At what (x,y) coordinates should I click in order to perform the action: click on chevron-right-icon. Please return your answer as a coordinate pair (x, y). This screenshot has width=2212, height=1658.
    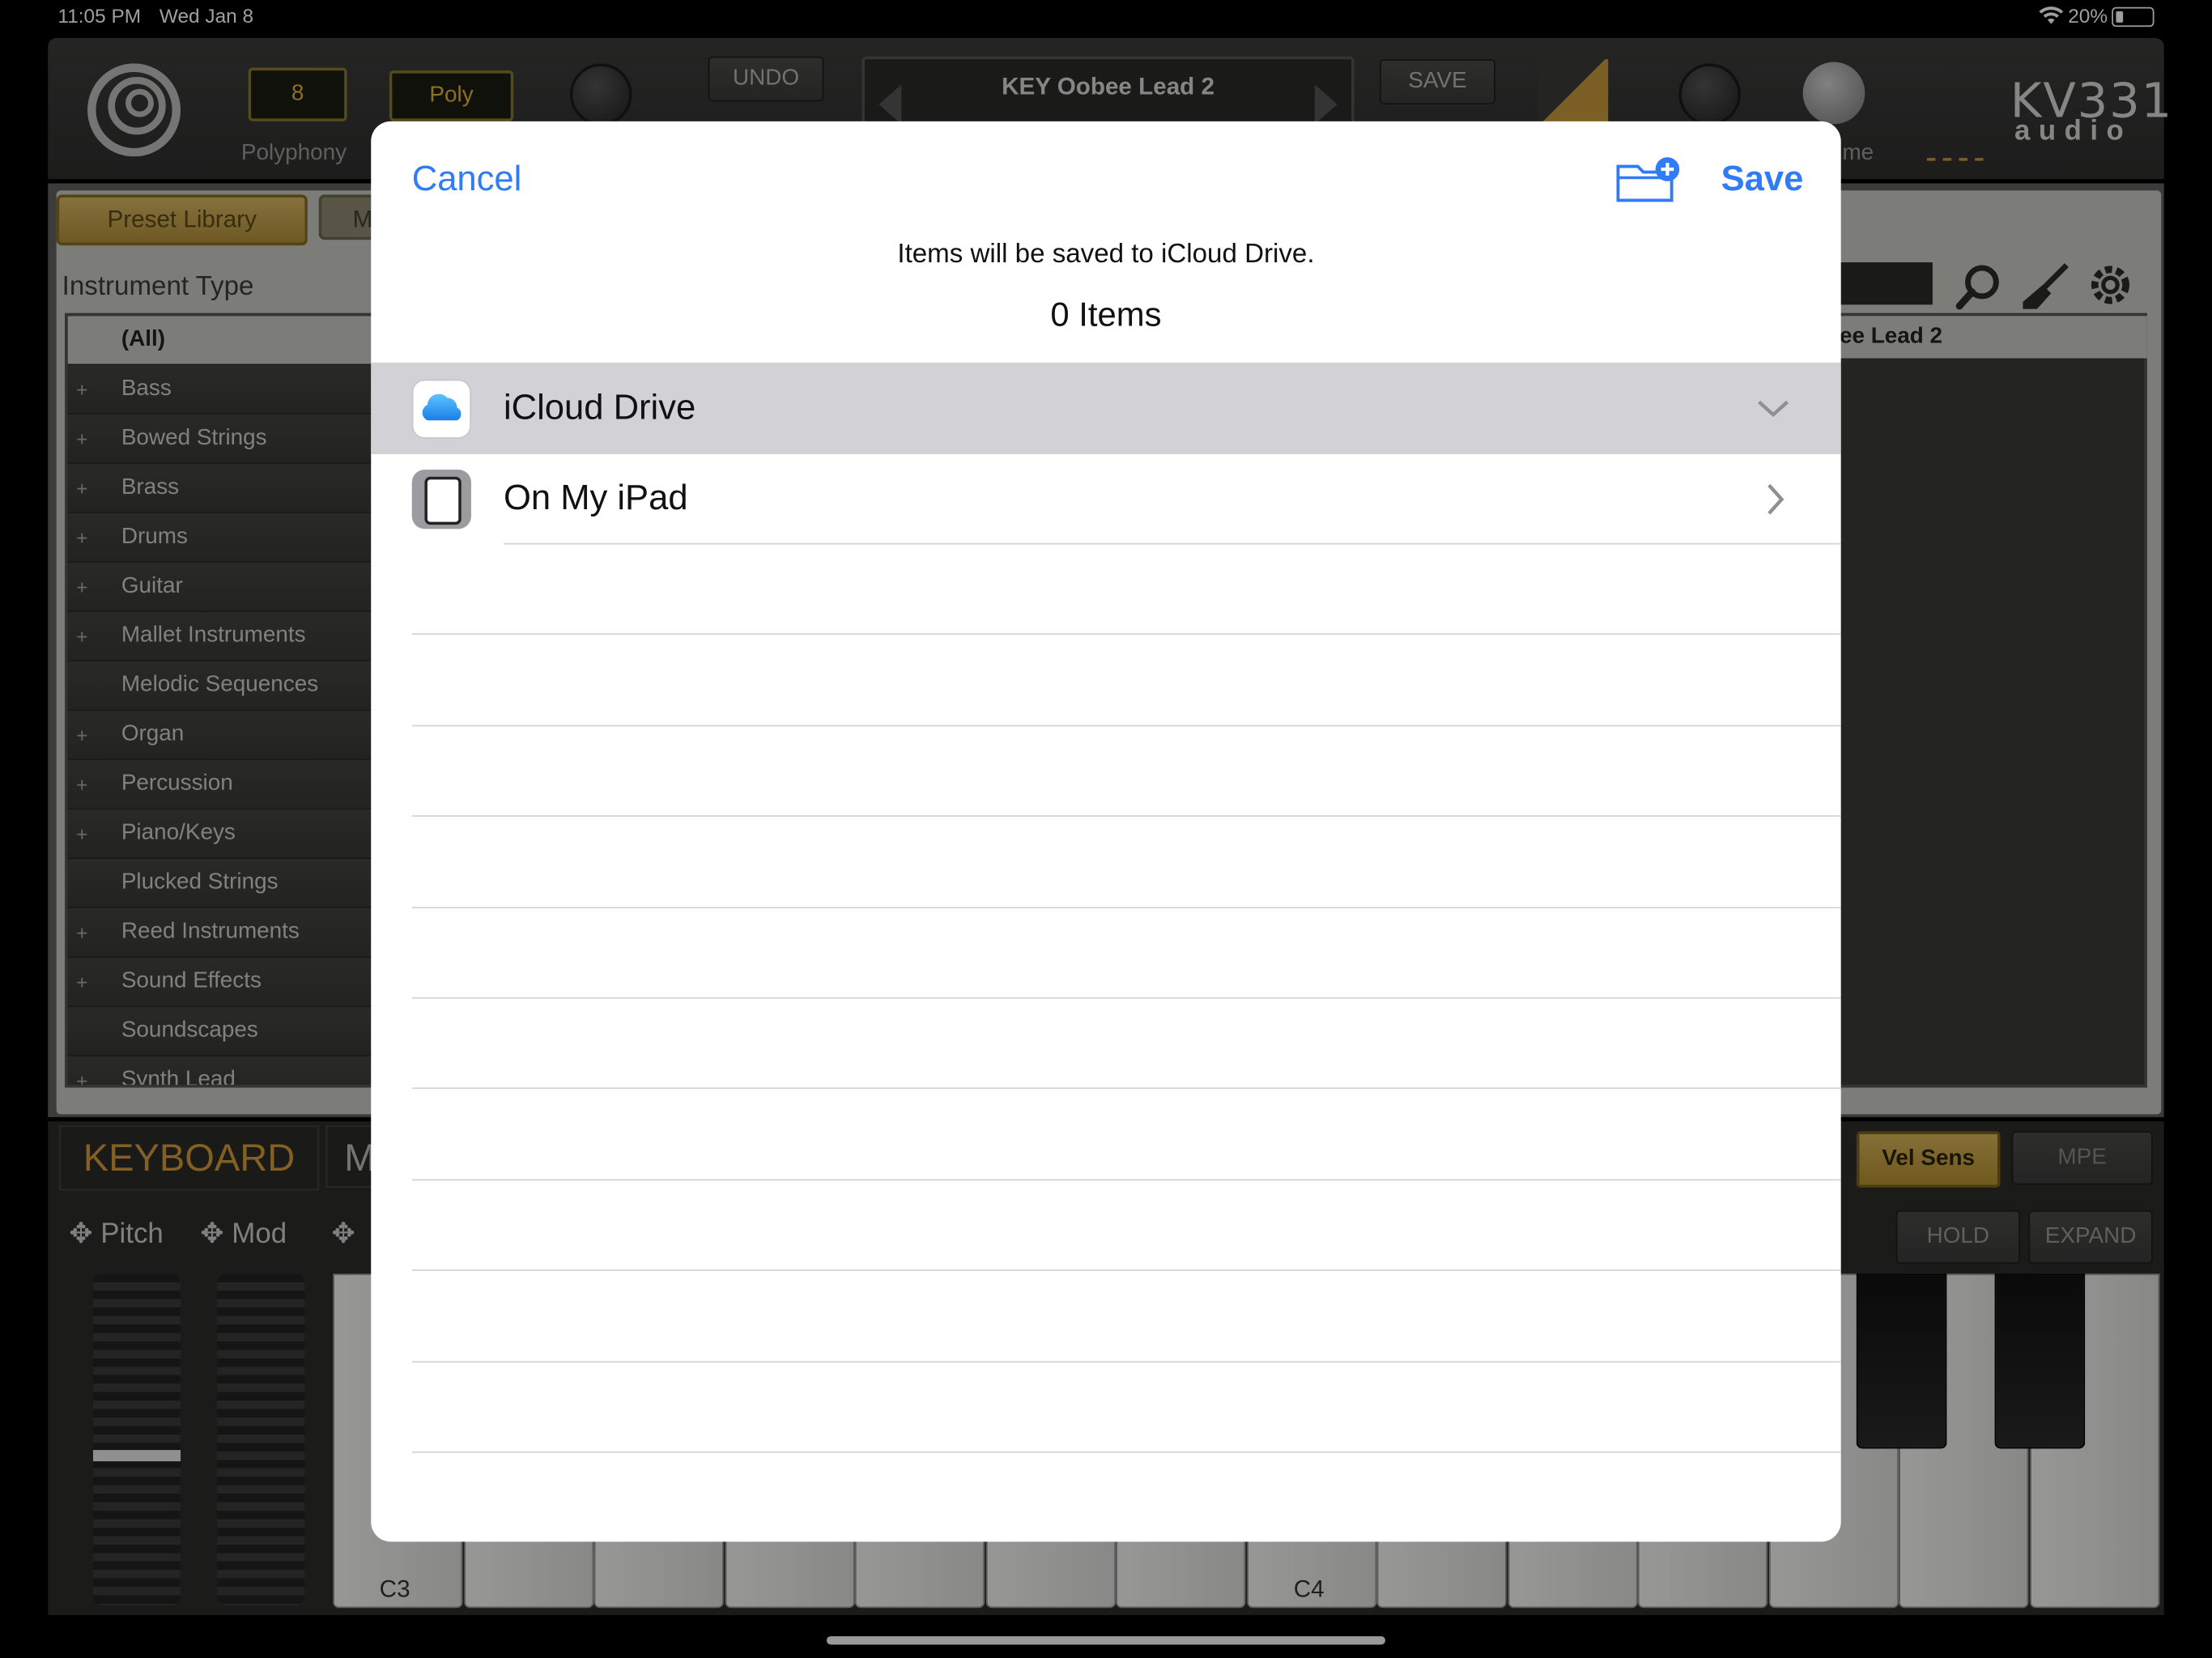
    Looking at the image, I should click on (1777, 500).